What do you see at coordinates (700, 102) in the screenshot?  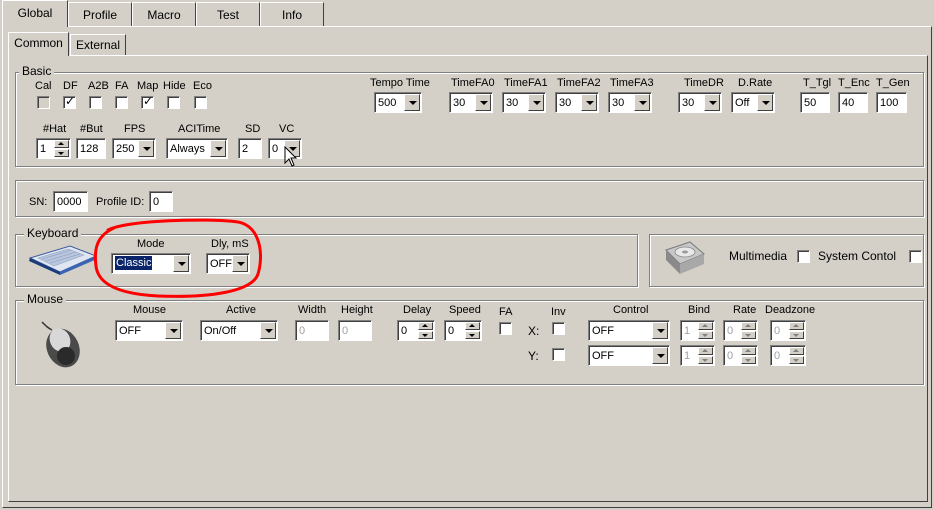 I see `timedr-select: 30` at bounding box center [700, 102].